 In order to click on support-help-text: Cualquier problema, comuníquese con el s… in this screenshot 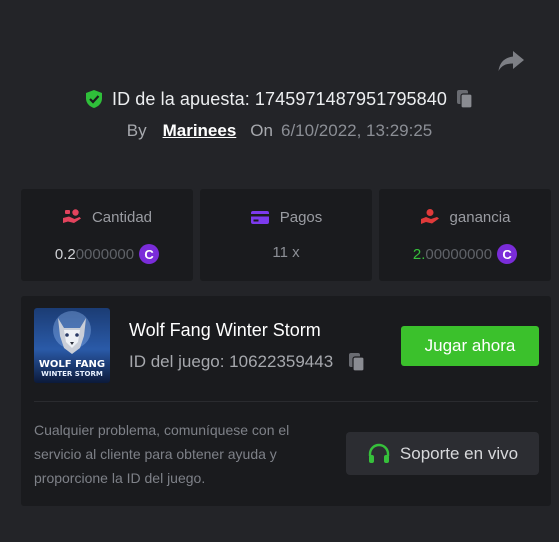, I will do `click(162, 454)`.